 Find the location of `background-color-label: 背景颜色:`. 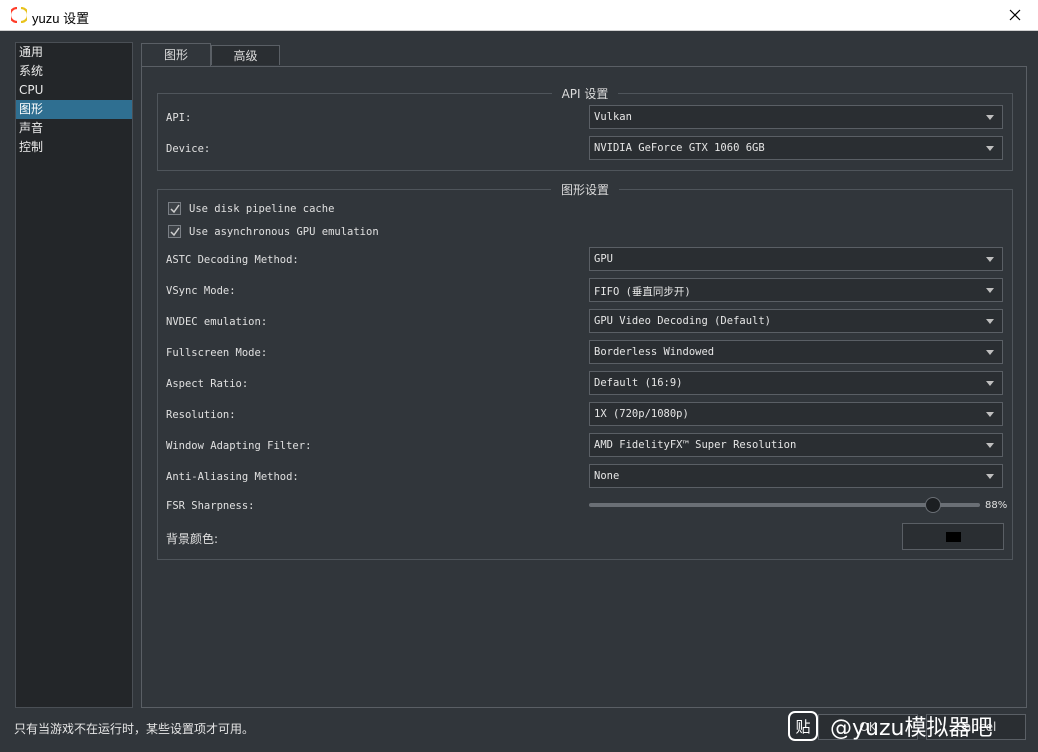

background-color-label: 背景颜色: is located at coordinates (192, 539).